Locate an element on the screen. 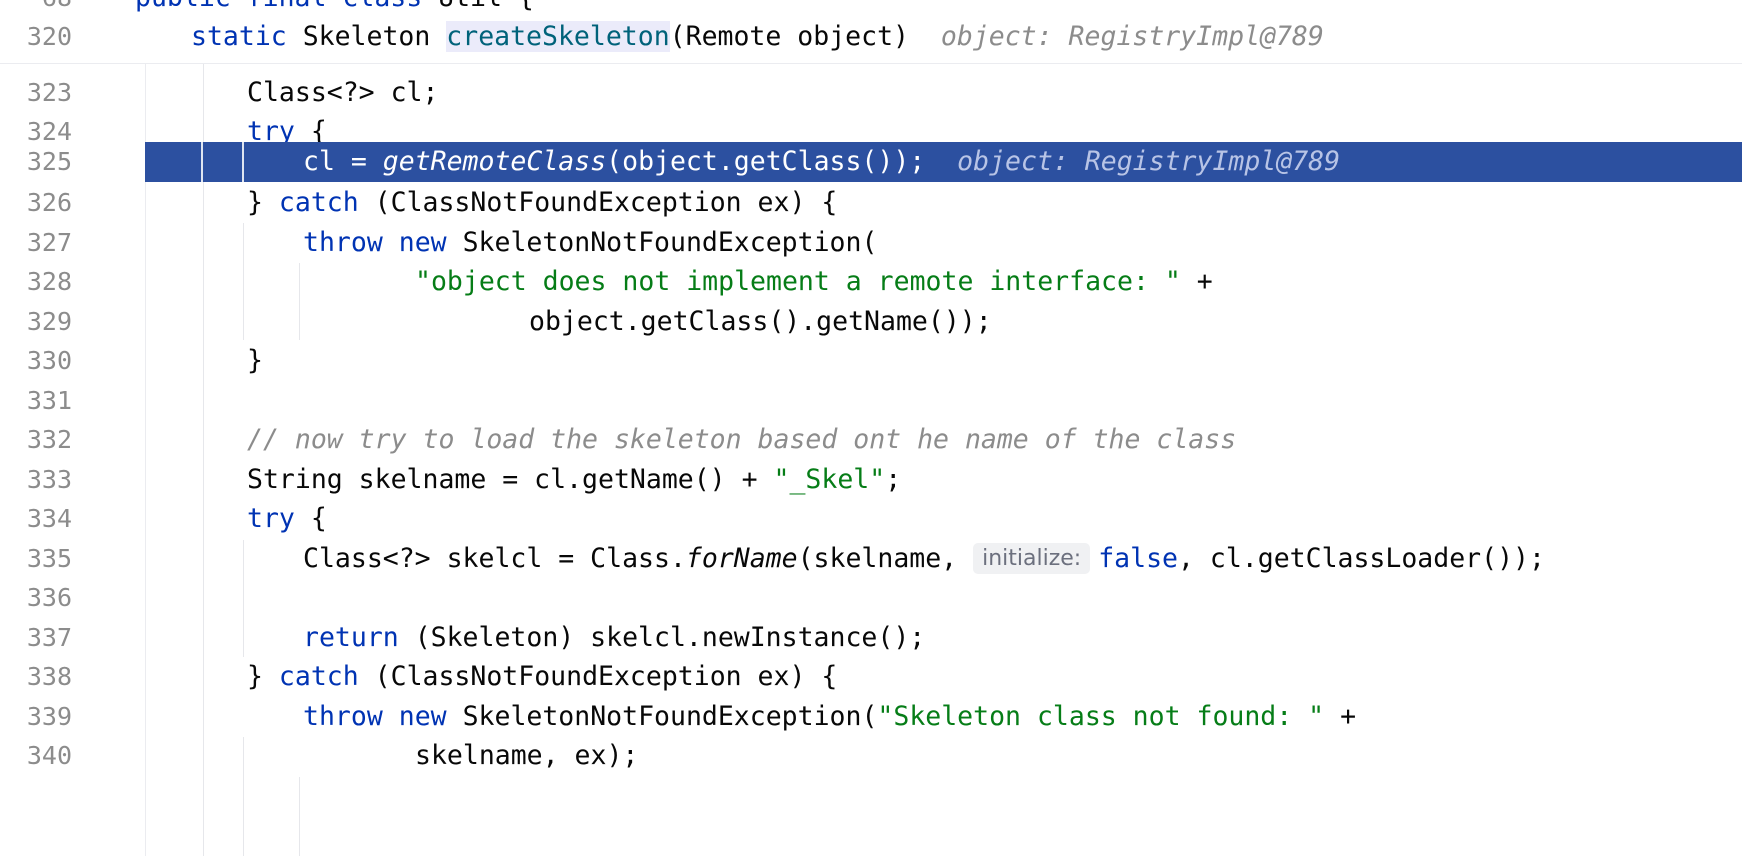 Image resolution: width=1742 pixels, height=856 pixels. line-number: 327 is located at coordinates (49, 242).